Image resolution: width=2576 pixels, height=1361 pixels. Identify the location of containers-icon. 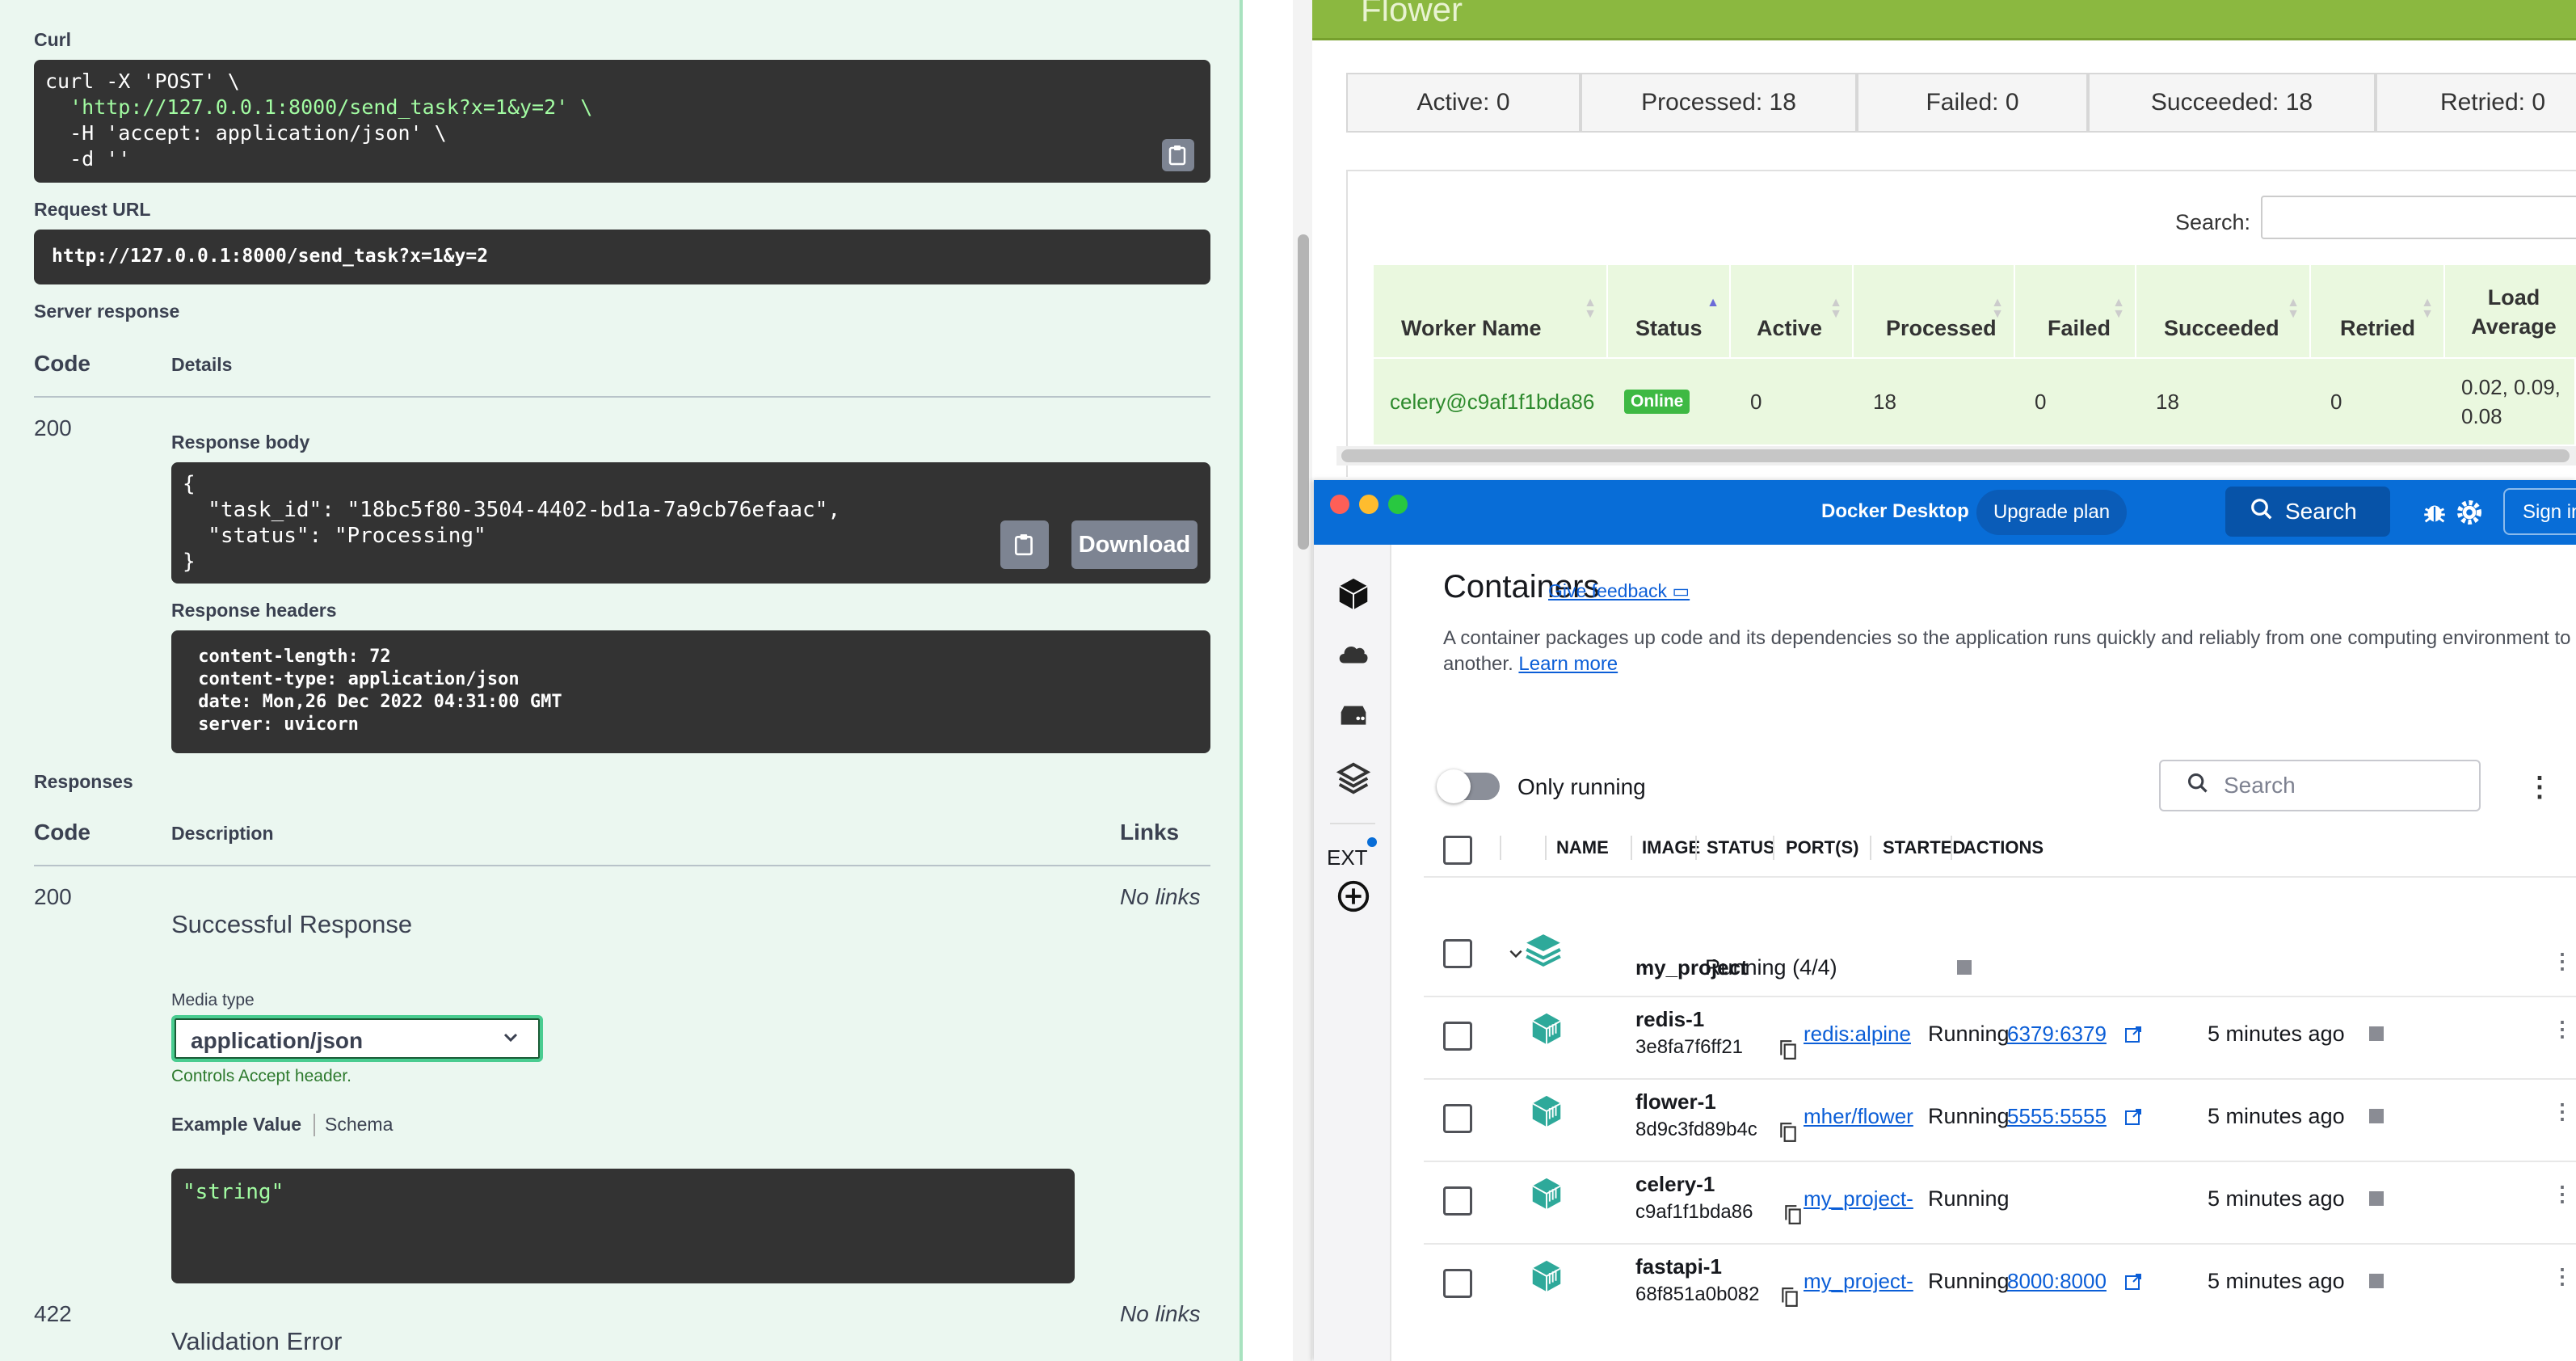
(1353, 594).